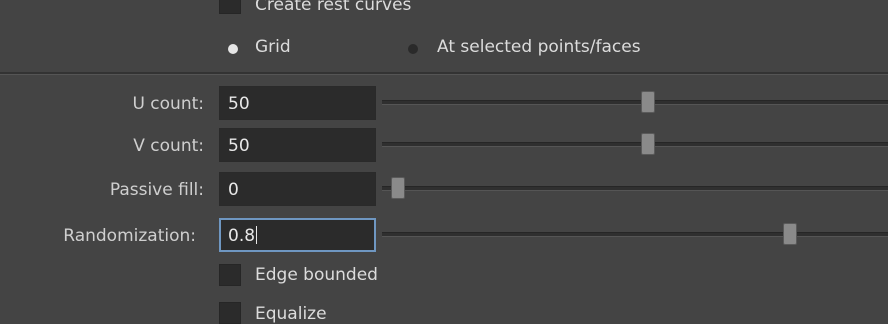 This screenshot has width=888, height=324. What do you see at coordinates (230, 275) in the screenshot?
I see `edge-bounded-checkbox` at bounding box center [230, 275].